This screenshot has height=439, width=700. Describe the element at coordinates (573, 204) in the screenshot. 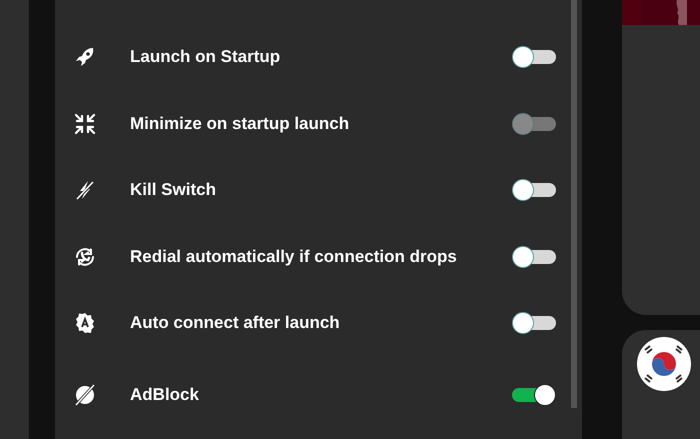

I see `scrollbar` at that location.